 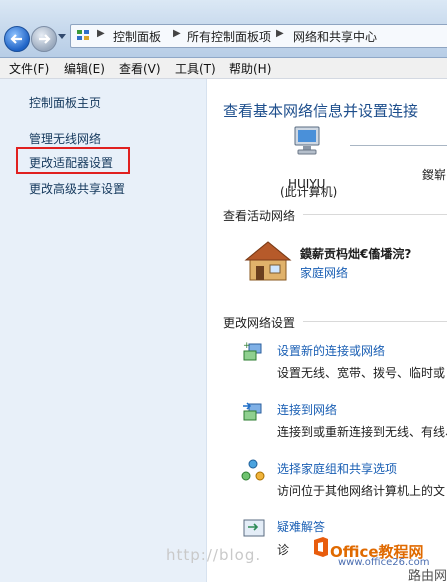 What do you see at coordinates (250, 68) in the screenshot?
I see `menu-help: 帮助(H)` at bounding box center [250, 68].